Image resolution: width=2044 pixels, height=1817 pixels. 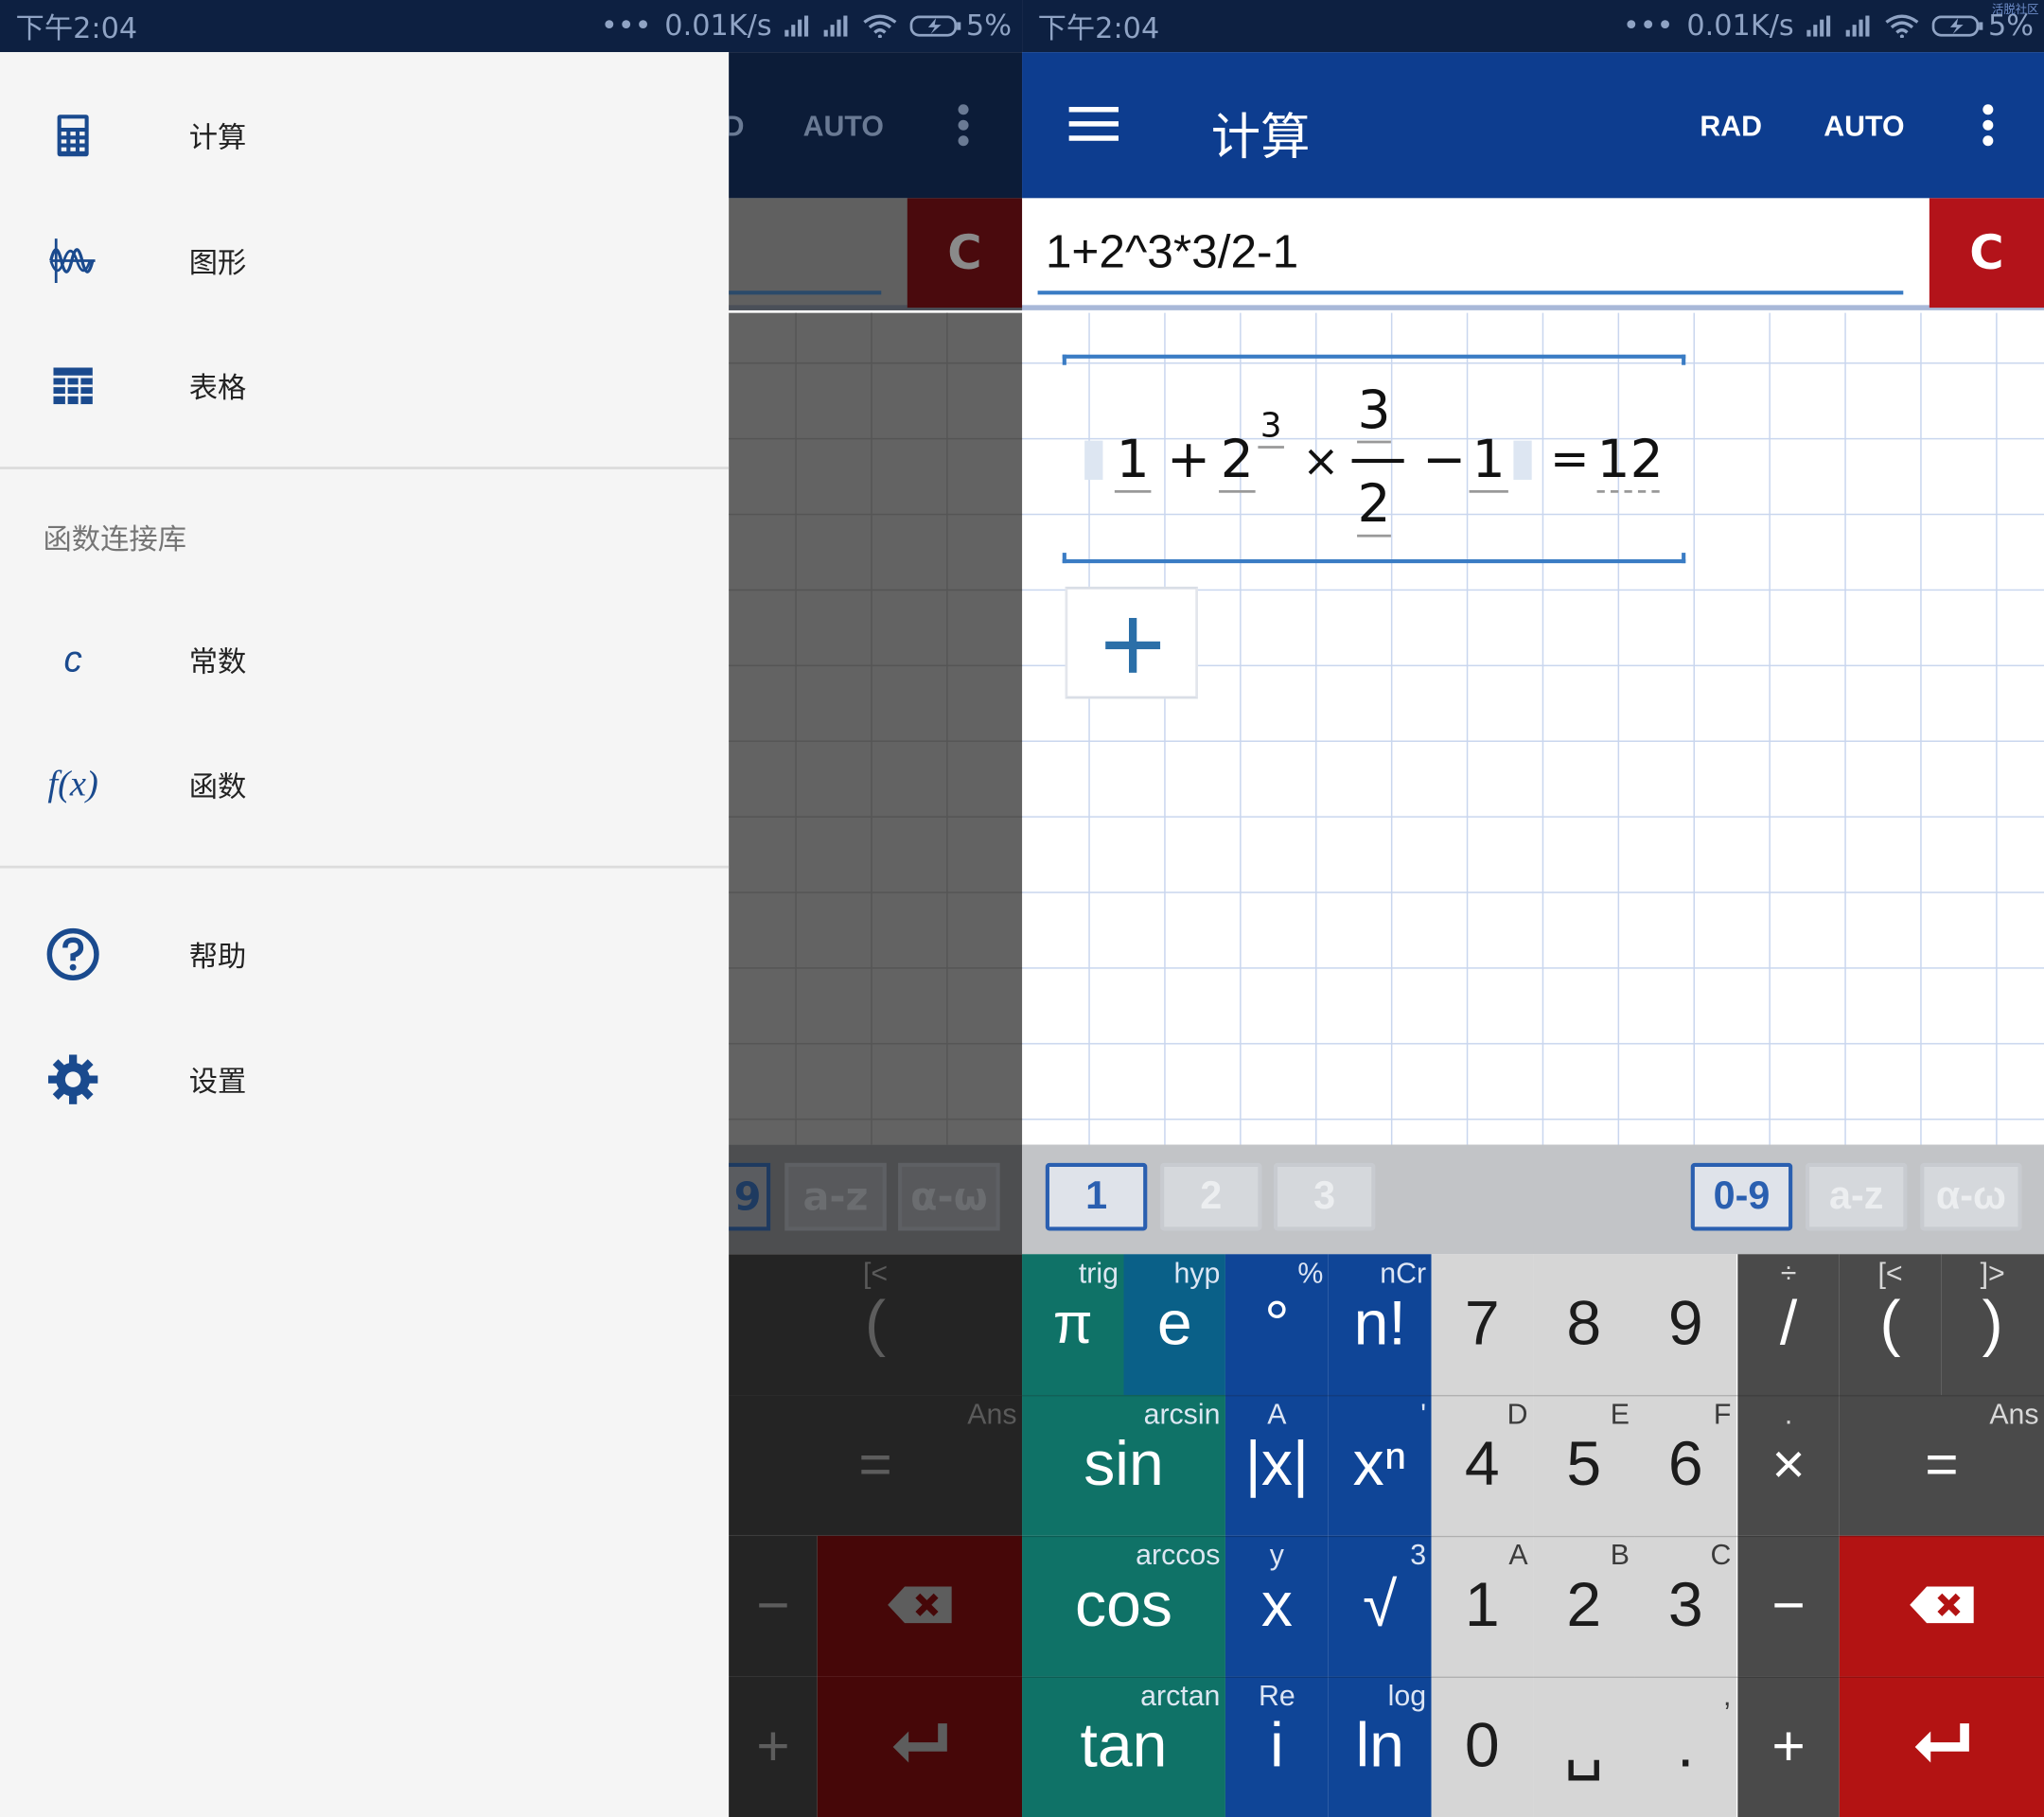 I want to click on status-bar: 下午2:04 ••• 0.01K/s 5%, so click(x=511, y=26).